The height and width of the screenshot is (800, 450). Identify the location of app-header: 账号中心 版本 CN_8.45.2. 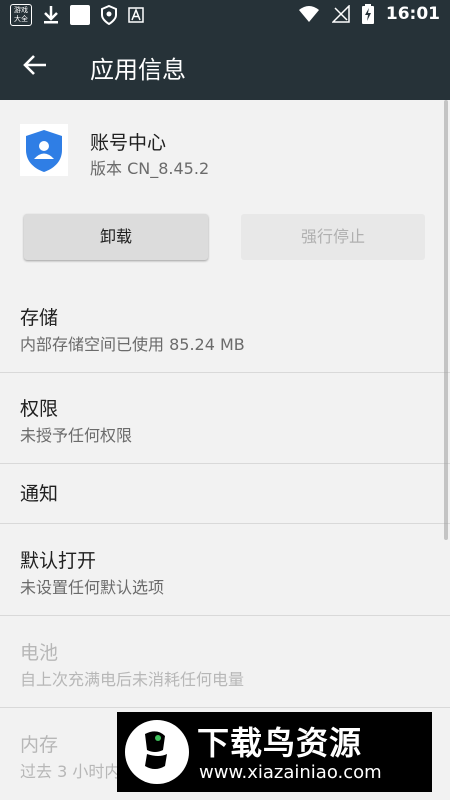
(225, 145).